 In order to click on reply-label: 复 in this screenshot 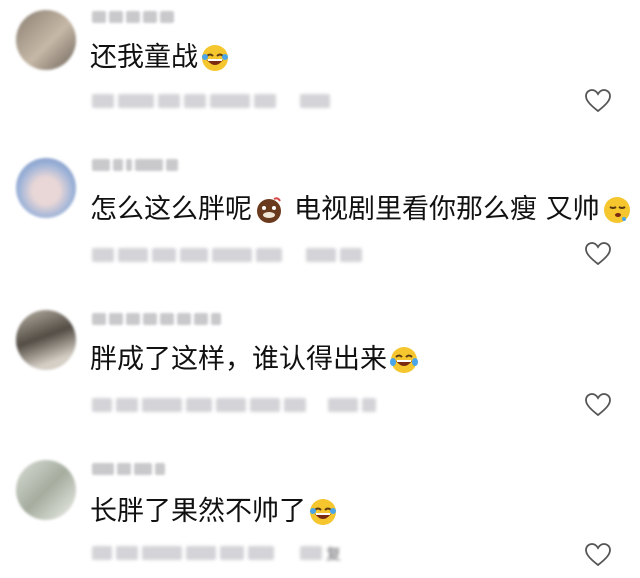, I will do `click(333, 553)`.